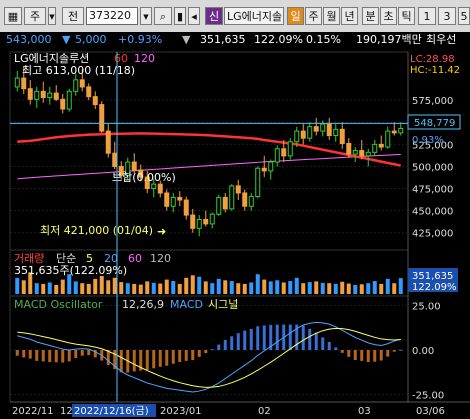 The width and height of the screenshot is (470, 419). Describe the element at coordinates (447, 16) in the screenshot. I see `interval-3-button: 3` at that location.